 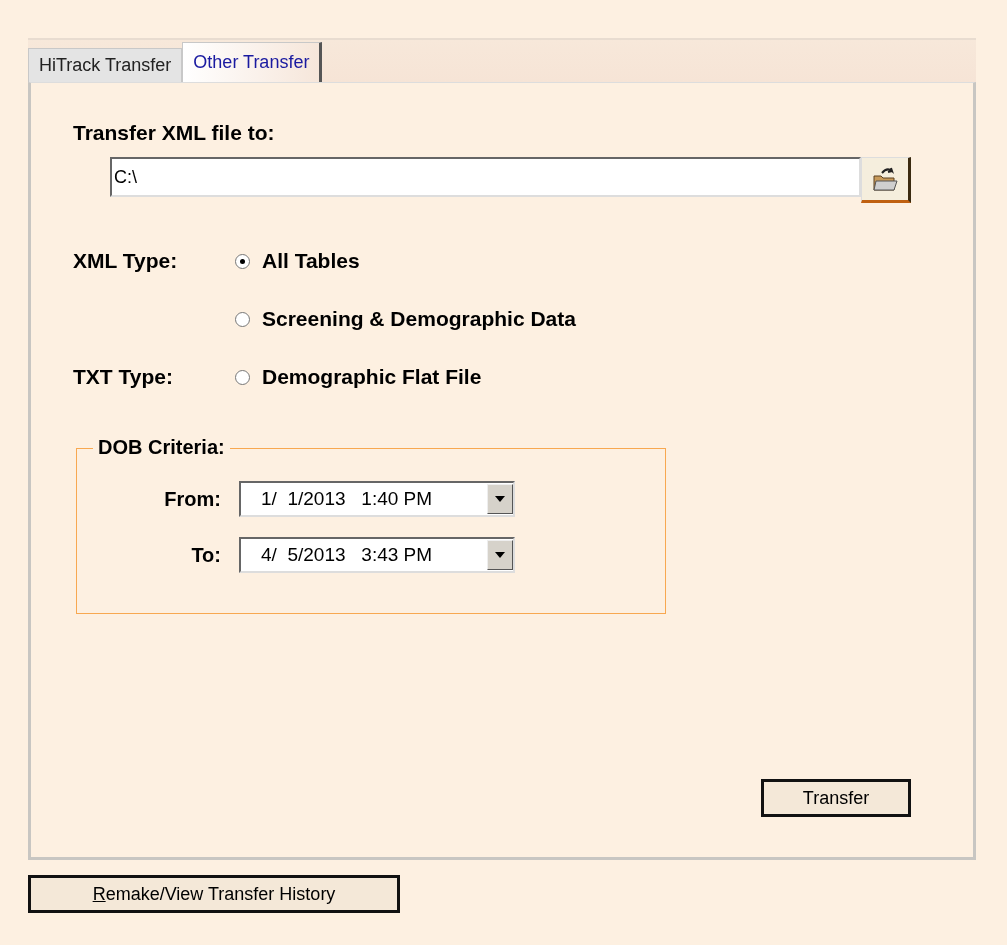 What do you see at coordinates (123, 376) in the screenshot?
I see `type-label: TXT Type:` at bounding box center [123, 376].